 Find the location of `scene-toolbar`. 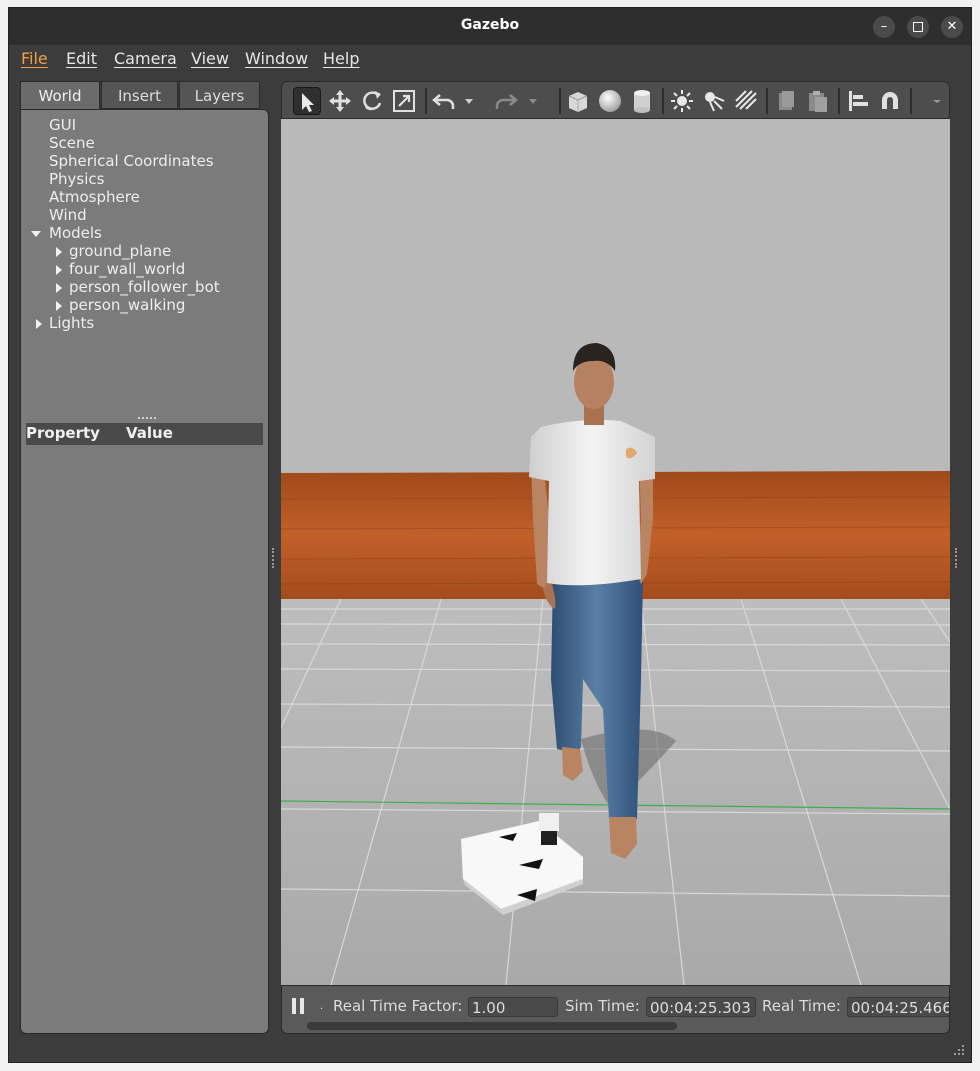

scene-toolbar is located at coordinates (615, 100).